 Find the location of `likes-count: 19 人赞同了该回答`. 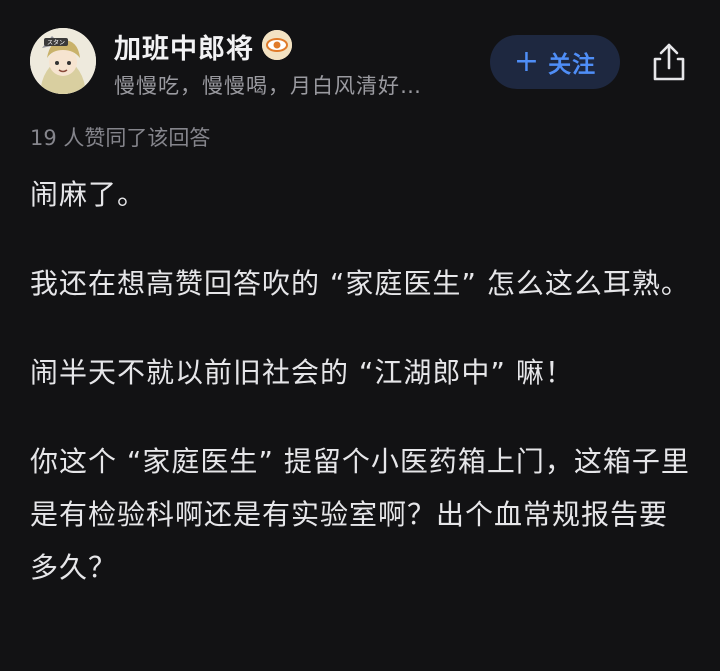

likes-count: 19 人赞同了该回答 is located at coordinates (120, 138).